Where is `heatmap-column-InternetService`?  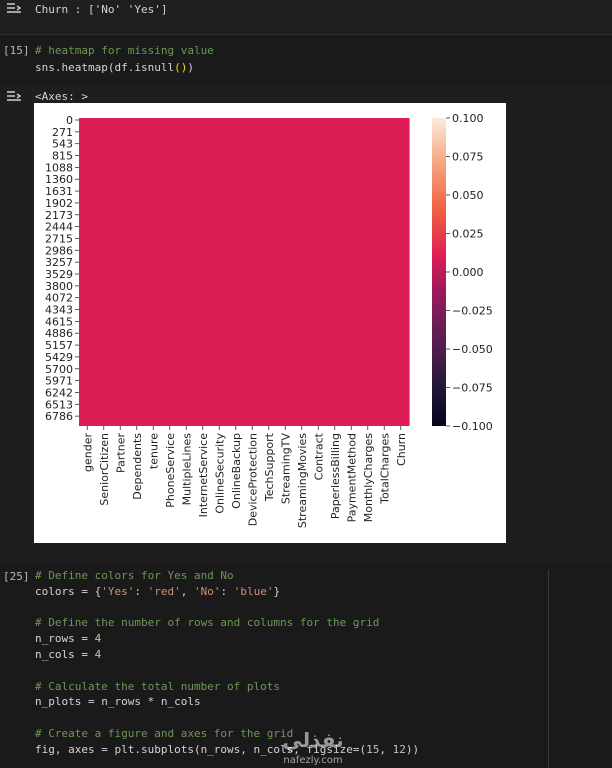
heatmap-column-InternetService is located at coordinates (203, 272).